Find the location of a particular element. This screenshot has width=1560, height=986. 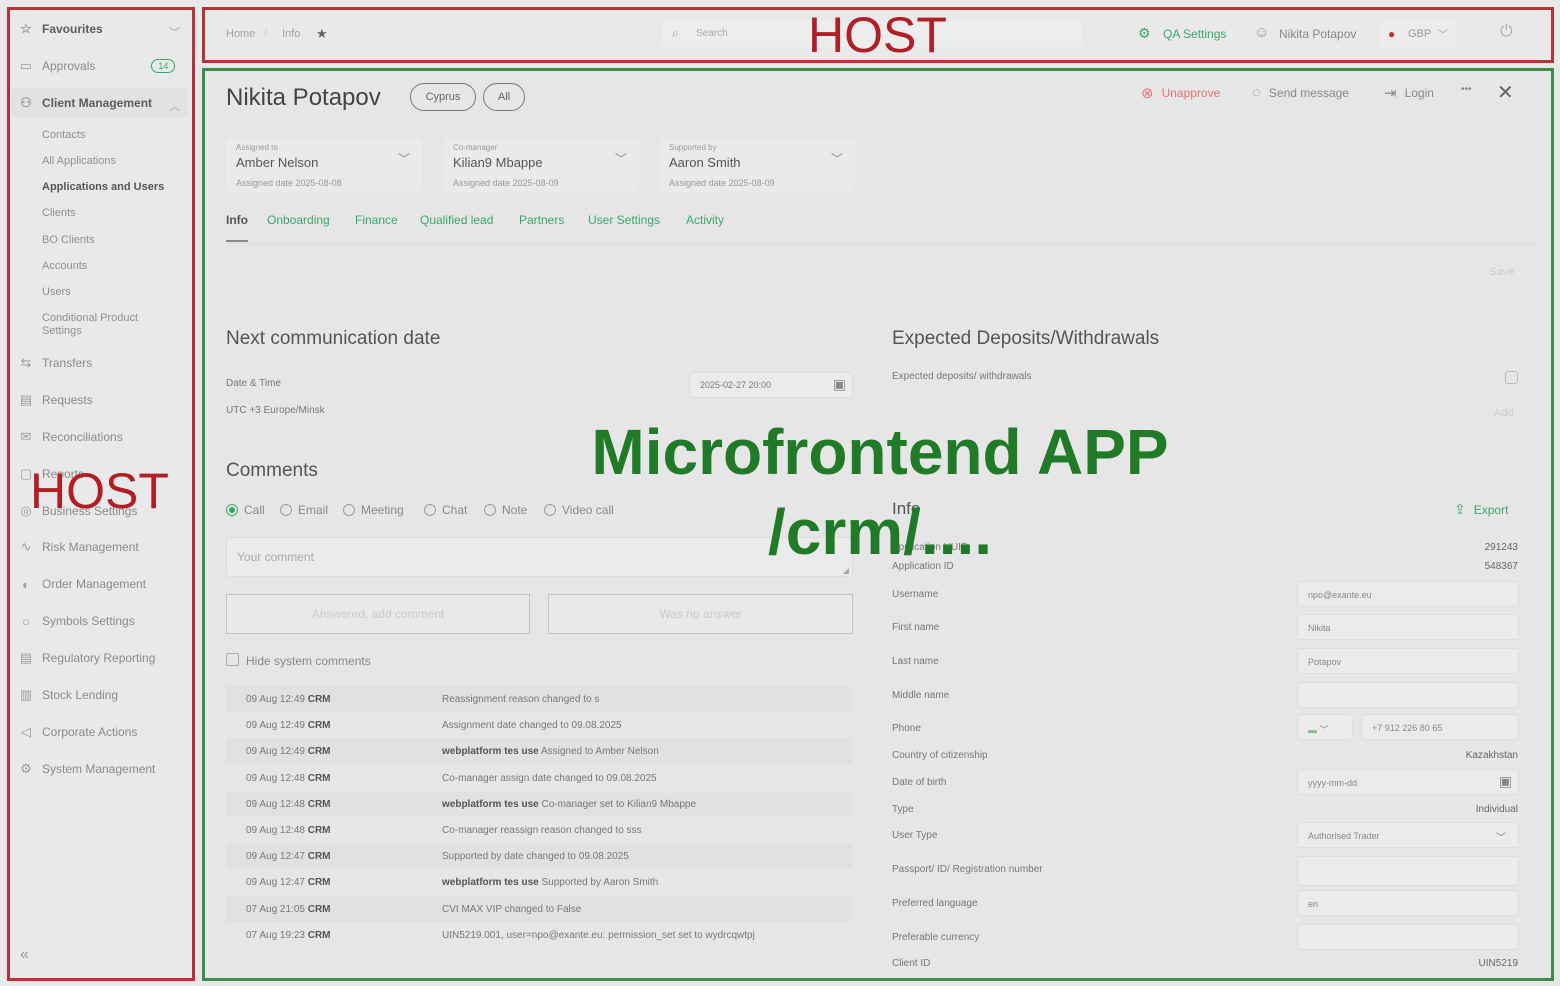

was-no-answer-button: Was no answer is located at coordinates (700, 614).